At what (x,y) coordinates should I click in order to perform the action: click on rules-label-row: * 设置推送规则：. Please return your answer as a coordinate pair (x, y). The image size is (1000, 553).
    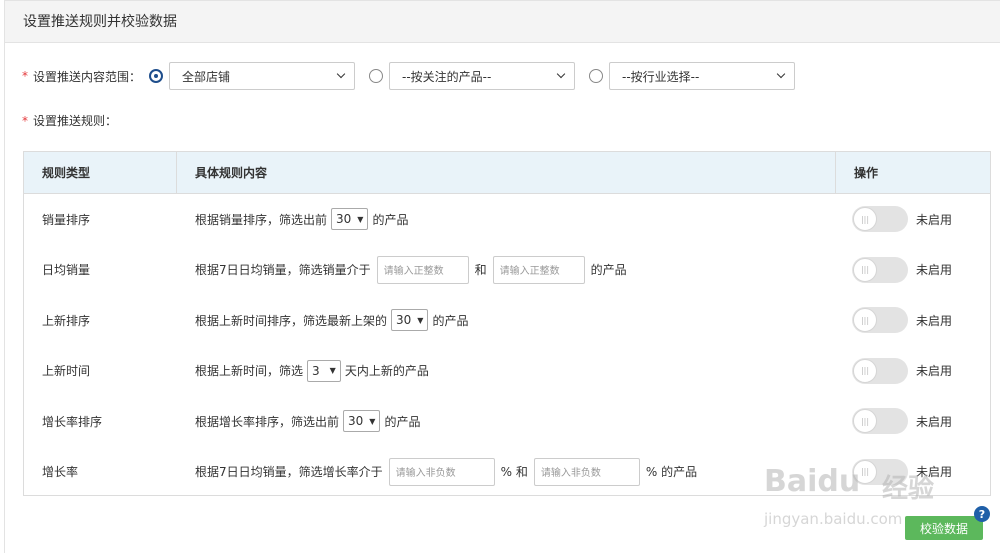
    Looking at the image, I should click on (69, 120).